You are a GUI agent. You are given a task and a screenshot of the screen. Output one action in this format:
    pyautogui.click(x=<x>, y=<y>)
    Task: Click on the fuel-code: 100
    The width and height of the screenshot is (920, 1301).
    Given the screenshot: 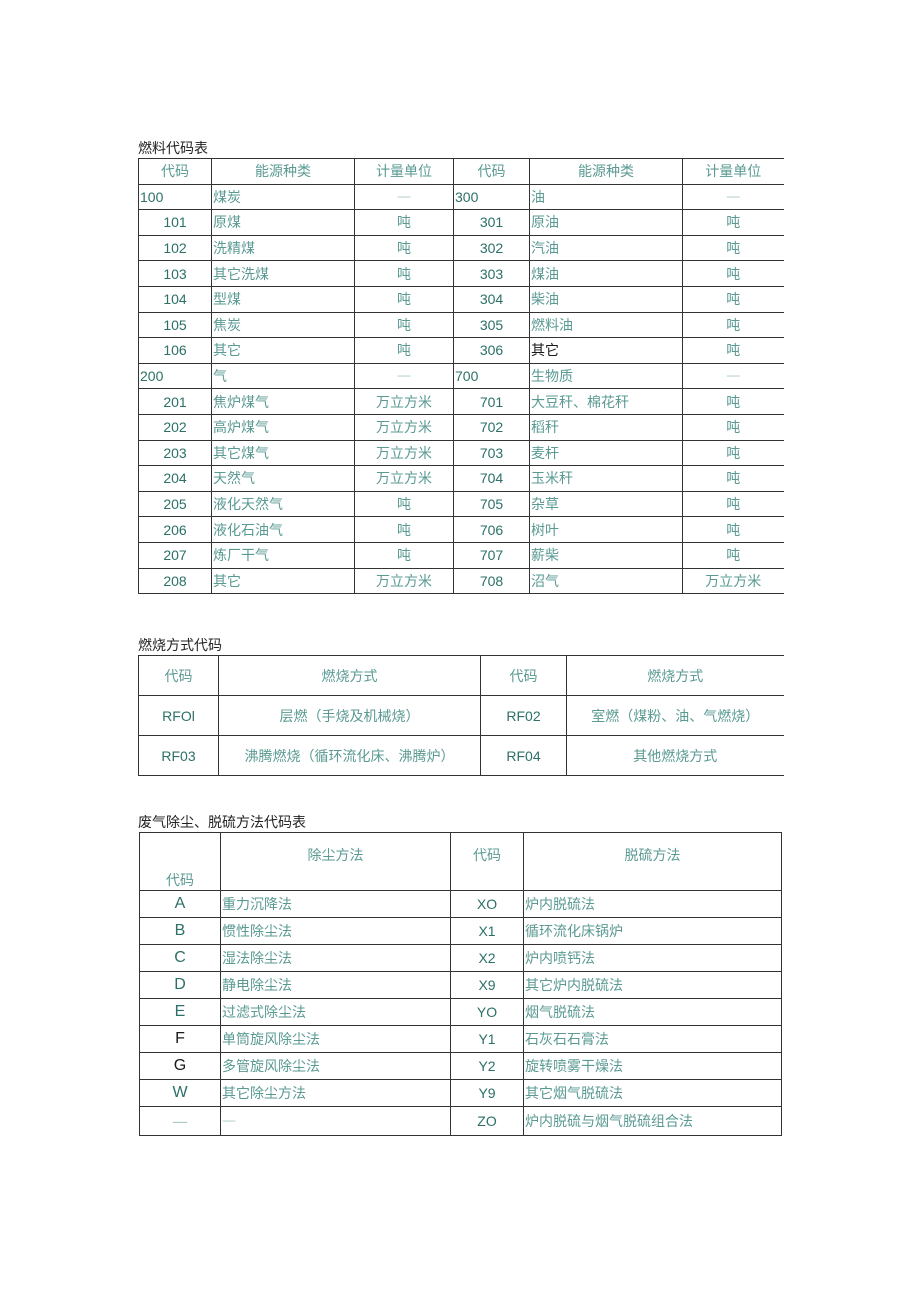 What is the action you would take?
    pyautogui.click(x=175, y=197)
    